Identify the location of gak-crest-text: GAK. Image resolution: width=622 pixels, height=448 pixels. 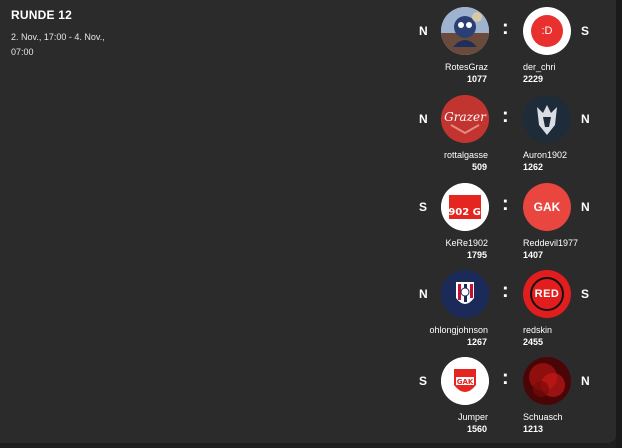
(465, 382).